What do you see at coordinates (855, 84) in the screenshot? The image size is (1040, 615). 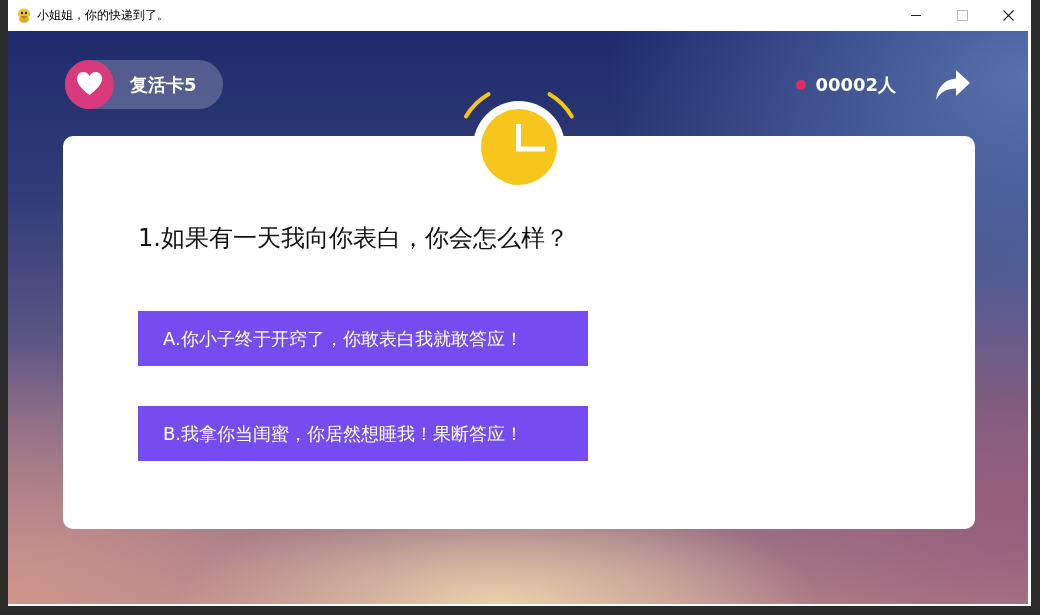 I see `player-count: 00002人` at bounding box center [855, 84].